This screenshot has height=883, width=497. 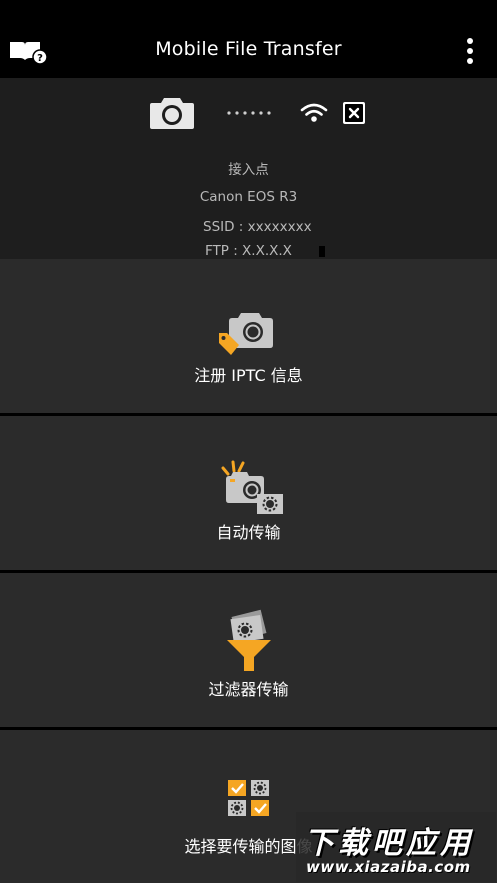 I want to click on wifi-icon, so click(x=314, y=112).